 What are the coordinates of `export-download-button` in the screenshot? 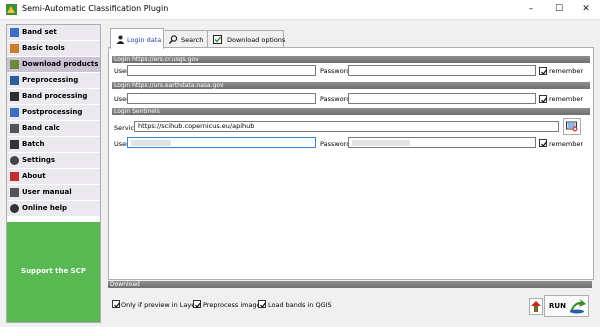 It's located at (536, 306).